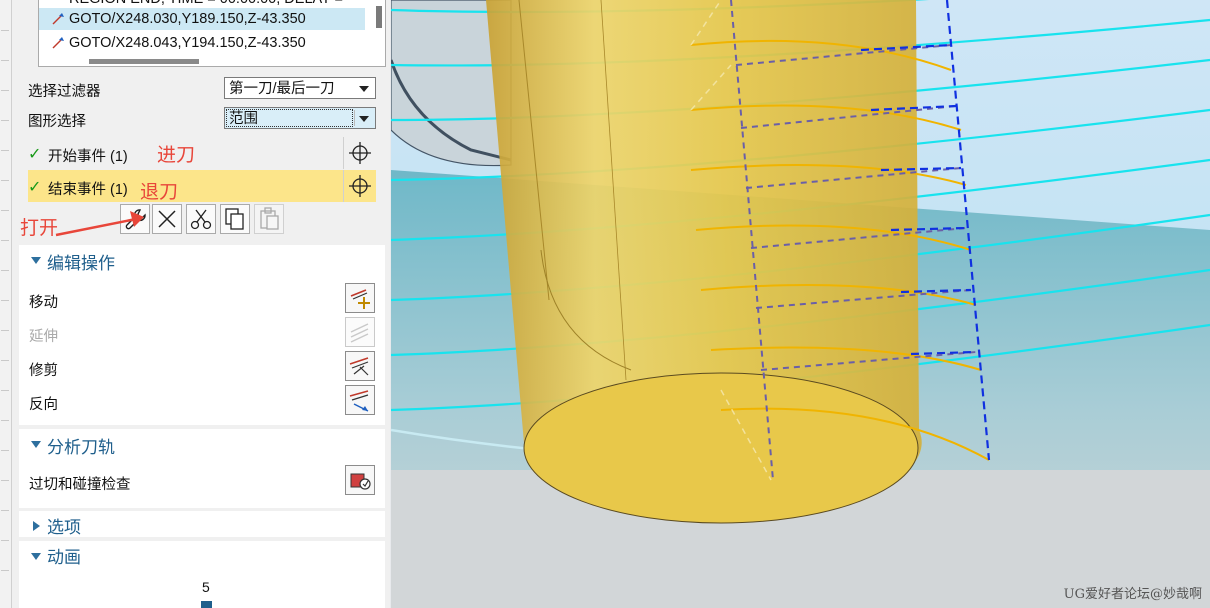  What do you see at coordinates (57, 122) in the screenshot?
I see `shape-label: 图形选择` at bounding box center [57, 122].